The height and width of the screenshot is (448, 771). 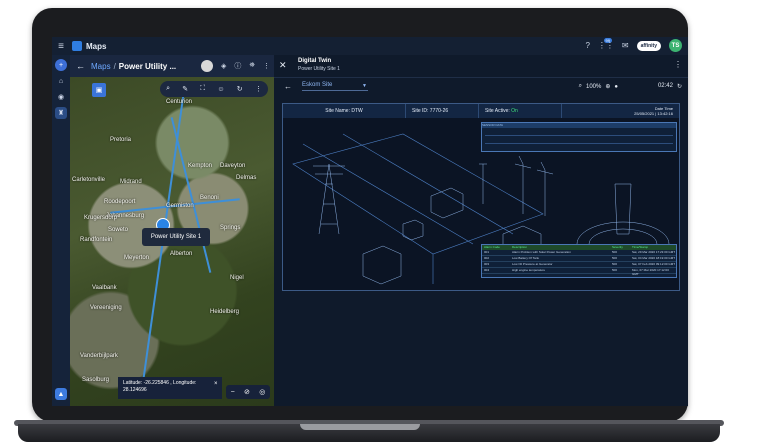 I want to click on map-controls: − ⊘ ◎, so click(x=248, y=392).